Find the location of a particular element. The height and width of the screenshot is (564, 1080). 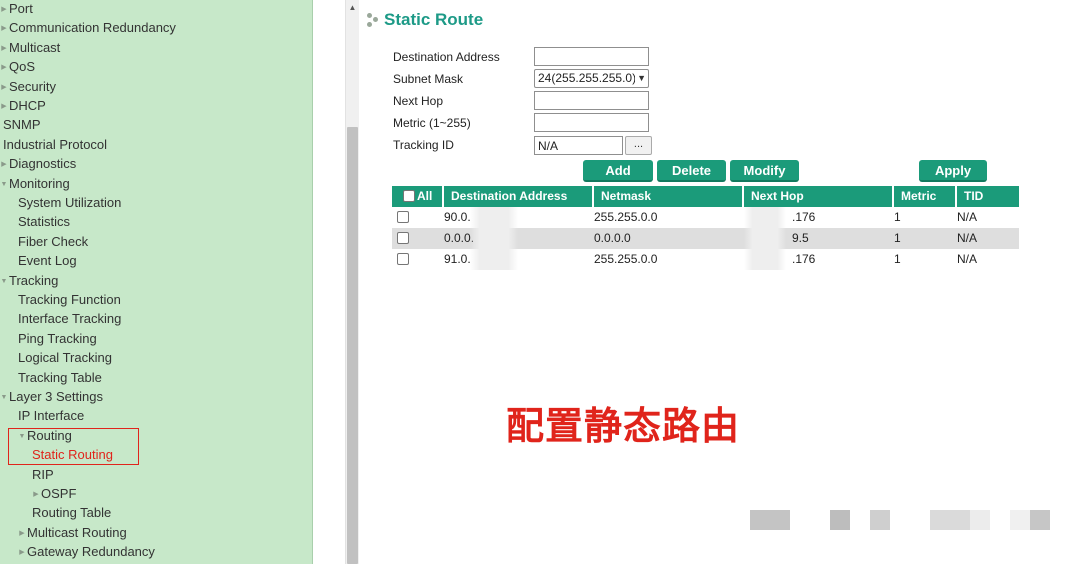

vertical-scrollbar: ▲ is located at coordinates (352, 282).